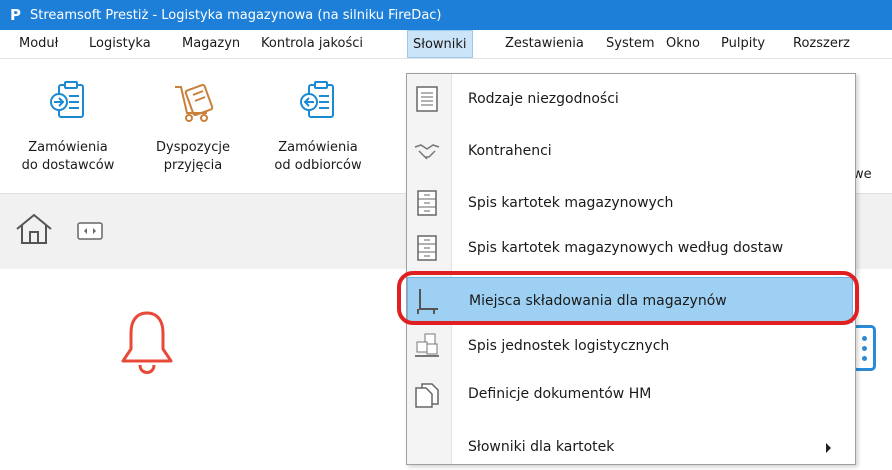 The image size is (892, 470). Describe the element at coordinates (193, 127) in the screenshot. I see `receipt-dispositions-button: Dyspozycje przyjęcia` at that location.